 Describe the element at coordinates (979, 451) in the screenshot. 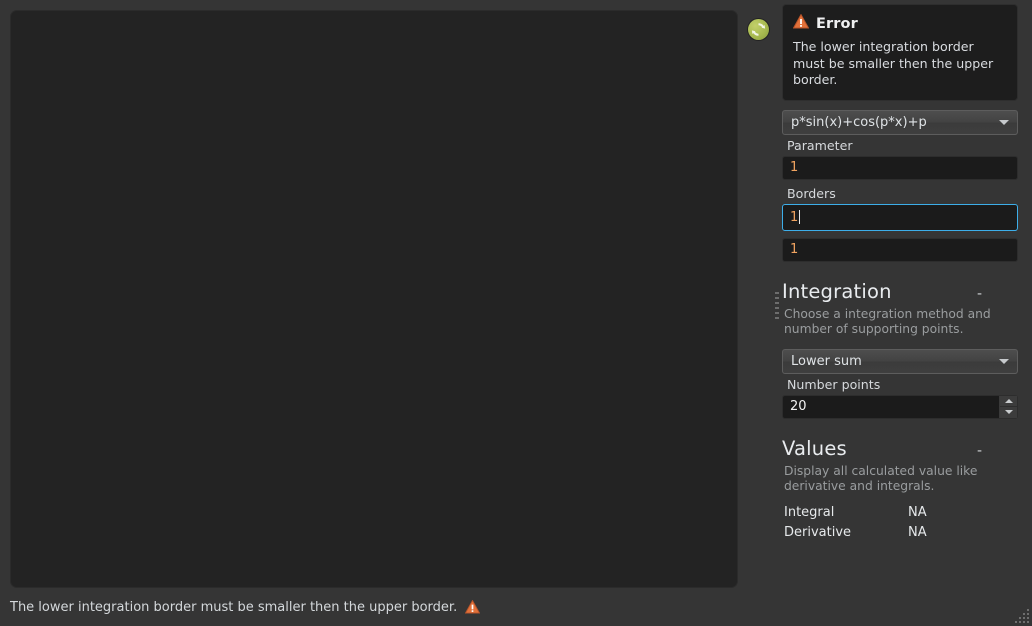

I see `values-collapse-toggle: -` at that location.